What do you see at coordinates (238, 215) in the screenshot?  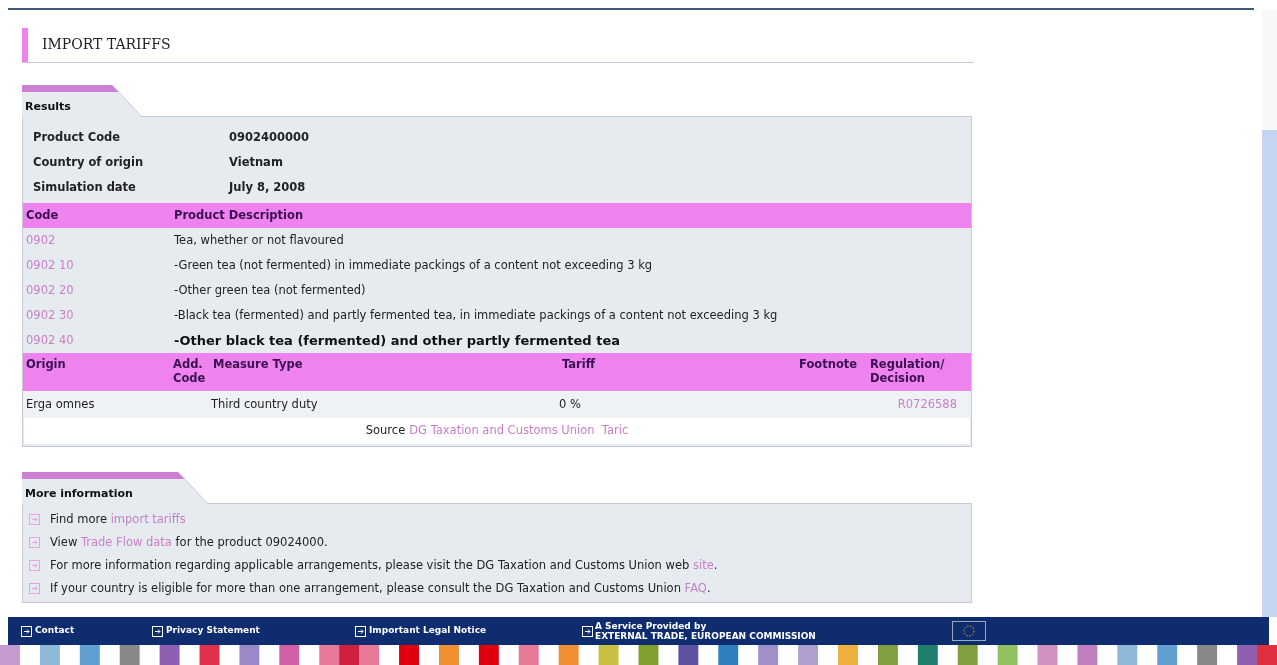 I see `column-header: Product Description` at bounding box center [238, 215].